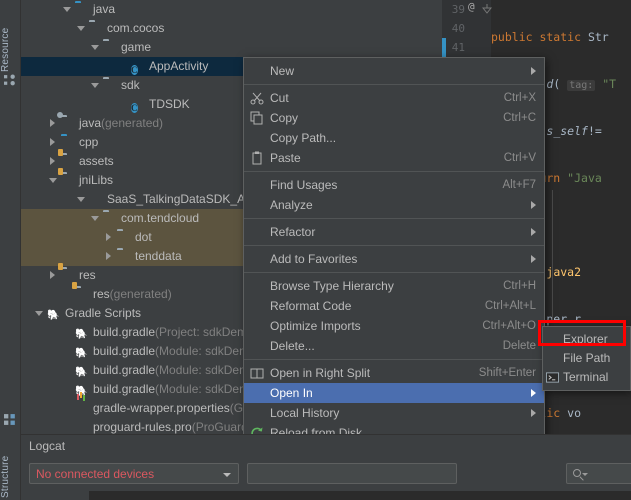 Image resolution: width=631 pixels, height=500 pixels. Describe the element at coordinates (394, 98) in the screenshot. I see `menu-item: Cut Ctrl+X` at that location.